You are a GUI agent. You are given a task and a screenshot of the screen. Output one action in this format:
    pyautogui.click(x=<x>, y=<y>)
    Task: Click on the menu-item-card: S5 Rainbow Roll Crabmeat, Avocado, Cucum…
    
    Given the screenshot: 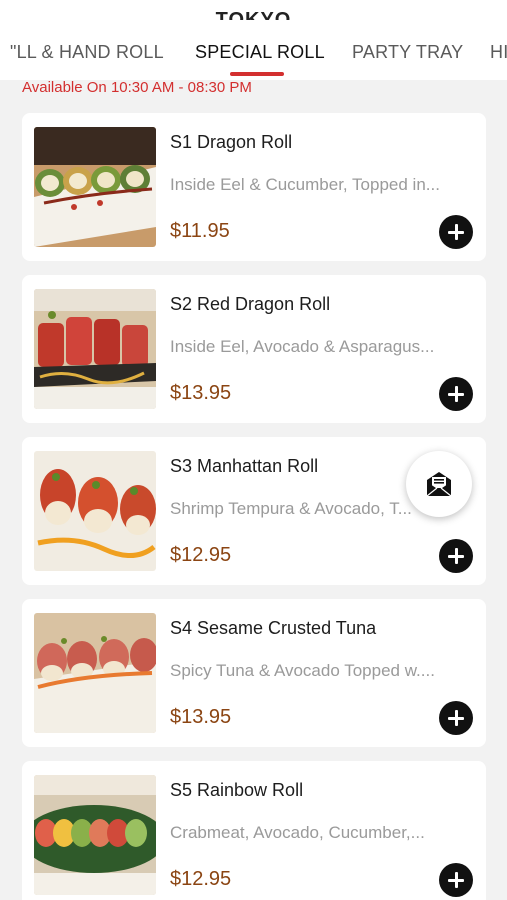 What is the action you would take?
    pyautogui.click(x=254, y=830)
    